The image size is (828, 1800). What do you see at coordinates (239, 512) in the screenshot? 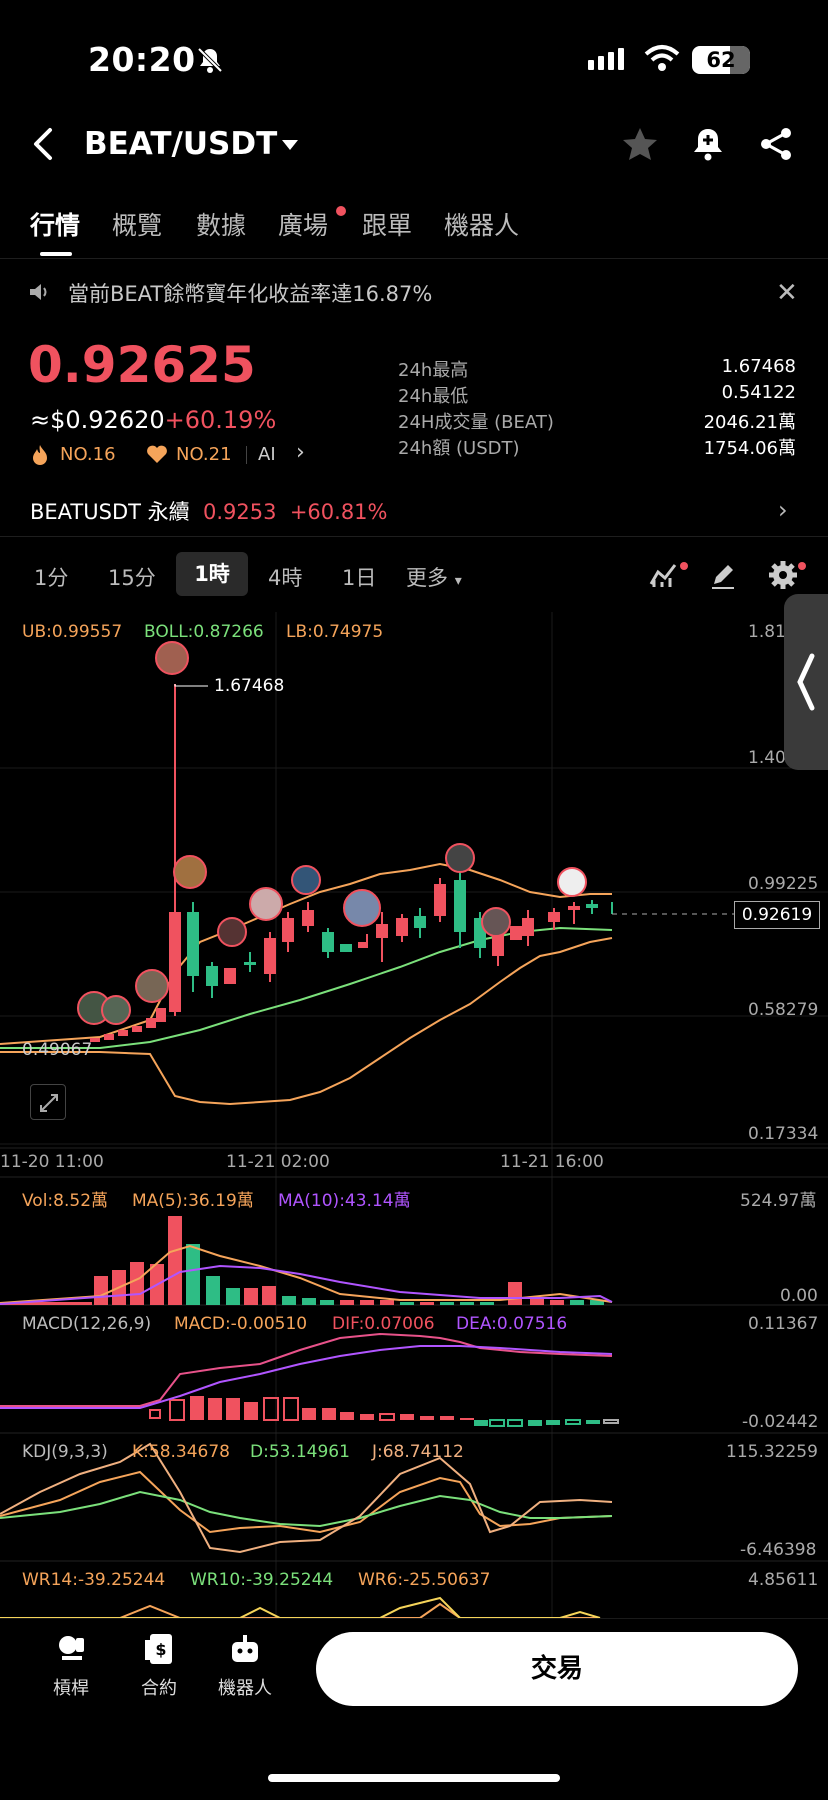
I see `perpetual-price: 0.9253` at bounding box center [239, 512].